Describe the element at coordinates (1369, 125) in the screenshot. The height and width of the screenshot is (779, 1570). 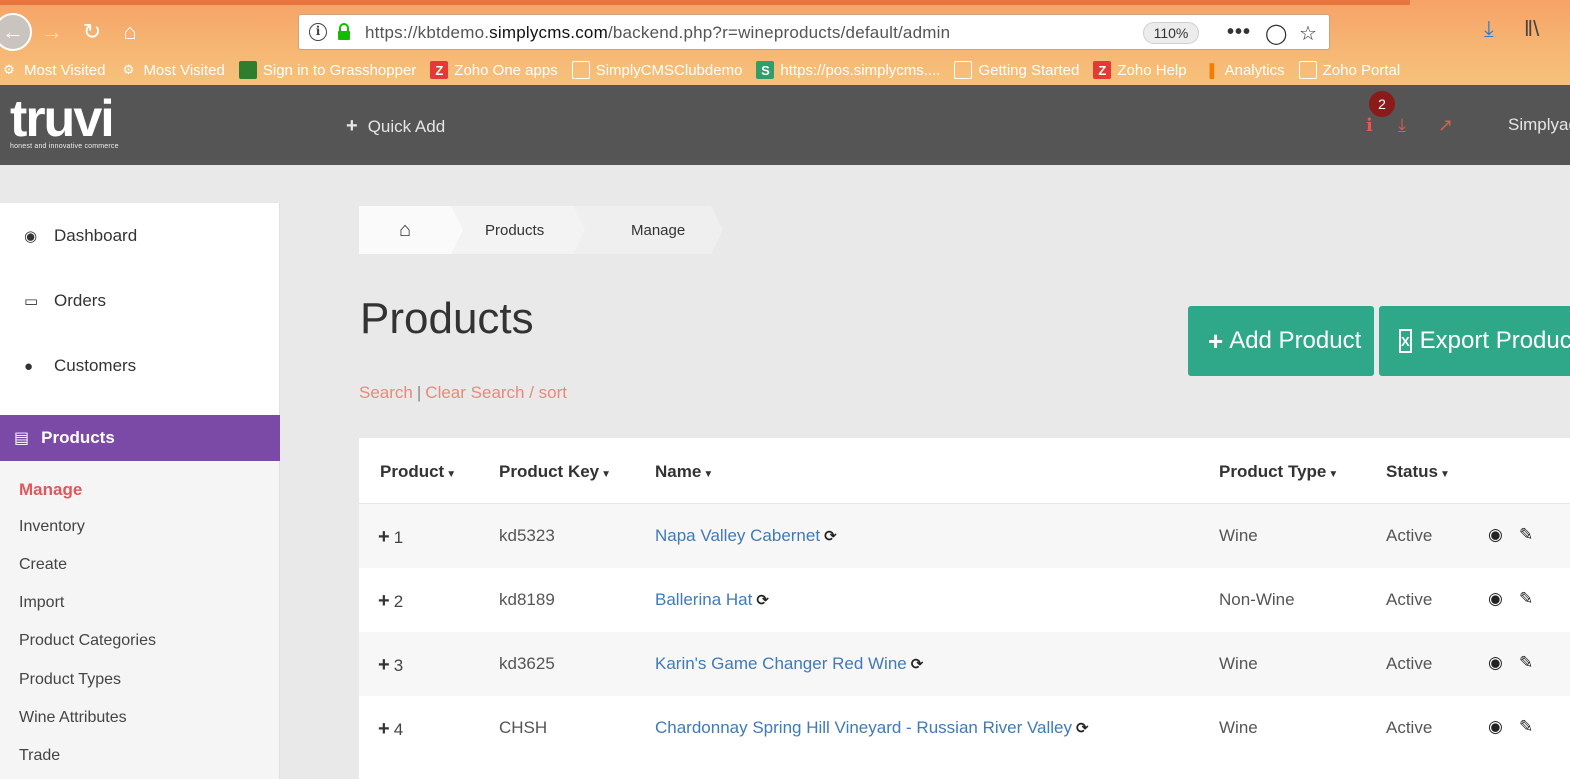
I see `info-alert-icon: i` at that location.